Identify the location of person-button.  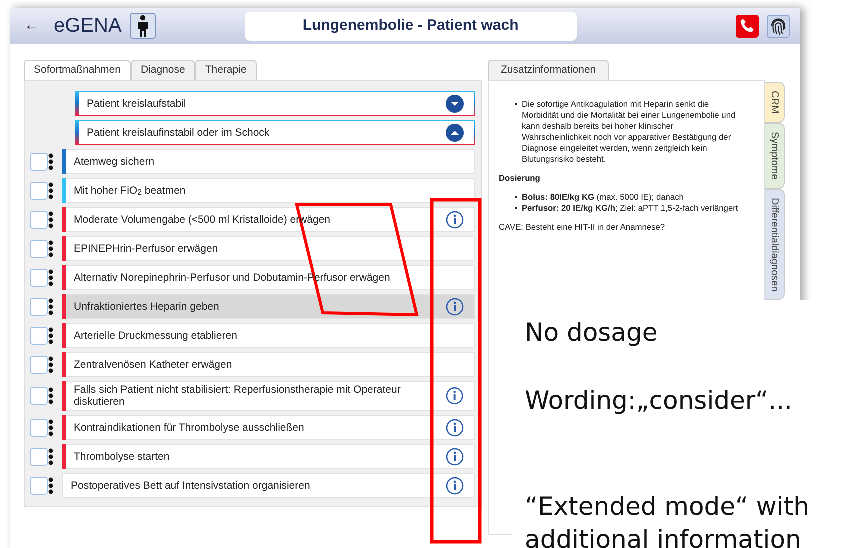
(143, 26).